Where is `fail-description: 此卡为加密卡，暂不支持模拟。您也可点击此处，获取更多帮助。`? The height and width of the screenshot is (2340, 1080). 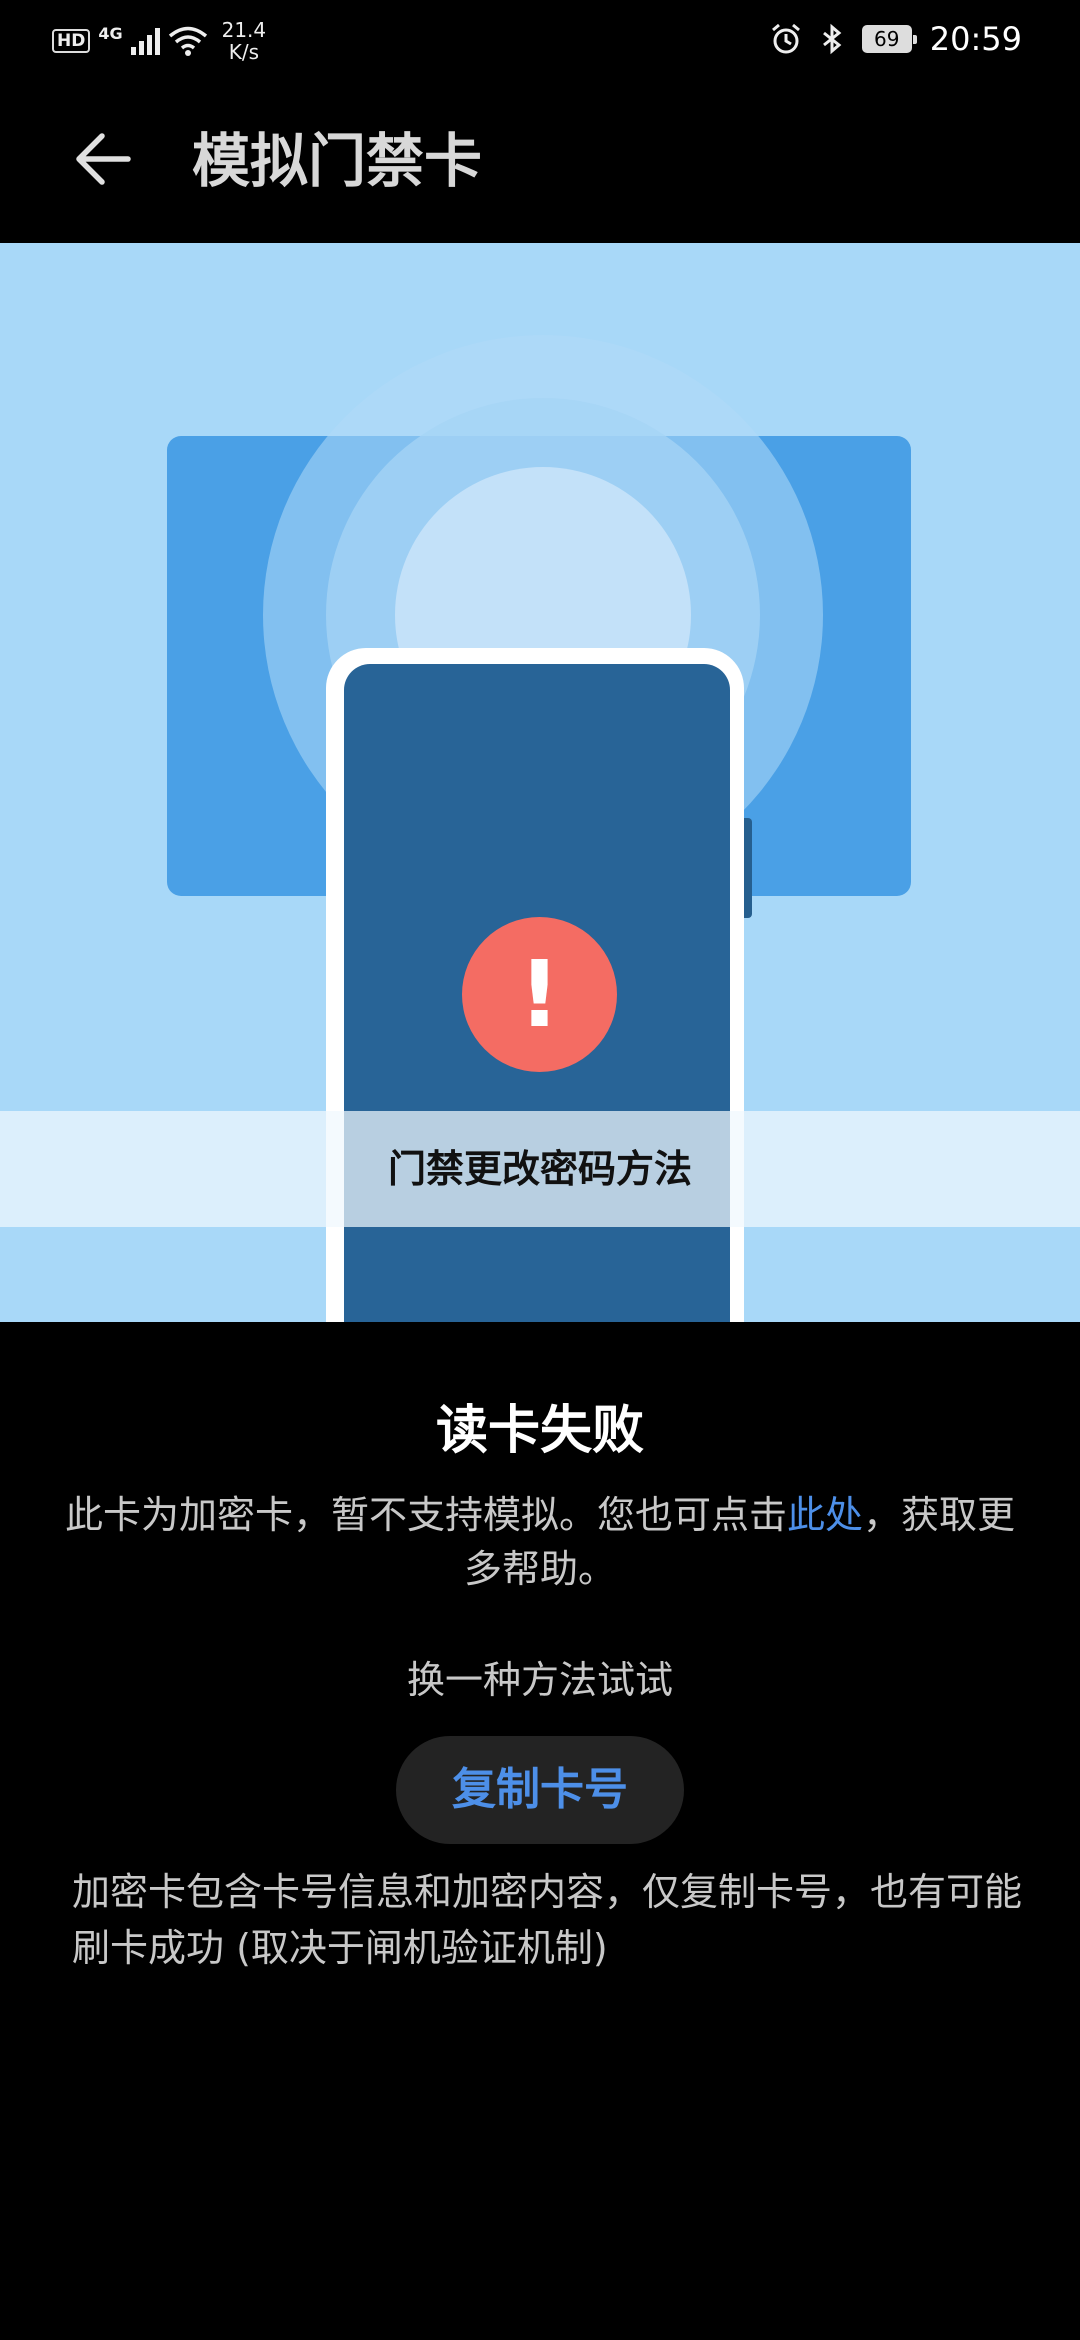
fail-description: 此卡为加密卡，暂不支持模拟。您也可点击此处，获取更多帮助。 is located at coordinates (540, 1542).